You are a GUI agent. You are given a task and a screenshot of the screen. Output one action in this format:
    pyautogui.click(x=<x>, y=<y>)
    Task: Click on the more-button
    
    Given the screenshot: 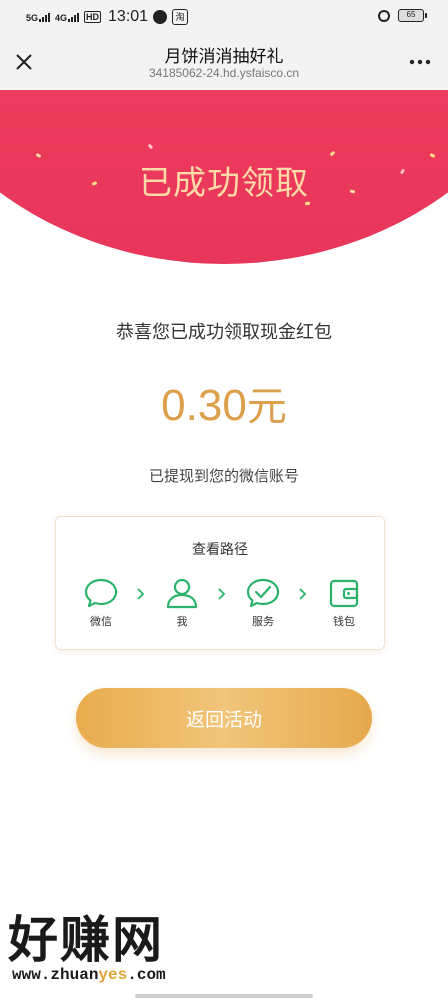 What is the action you would take?
    pyautogui.click(x=420, y=62)
    